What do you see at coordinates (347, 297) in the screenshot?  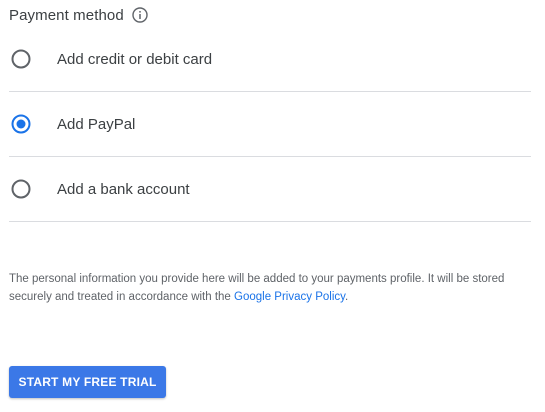 I see `privacy-notice-end: .` at bounding box center [347, 297].